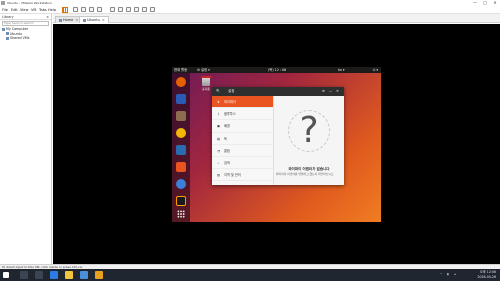 This screenshot has width=500, height=281. What do you see at coordinates (242, 163) in the screenshot?
I see `sidebar-item-search: ⌕ 검색` at bounding box center [242, 163].